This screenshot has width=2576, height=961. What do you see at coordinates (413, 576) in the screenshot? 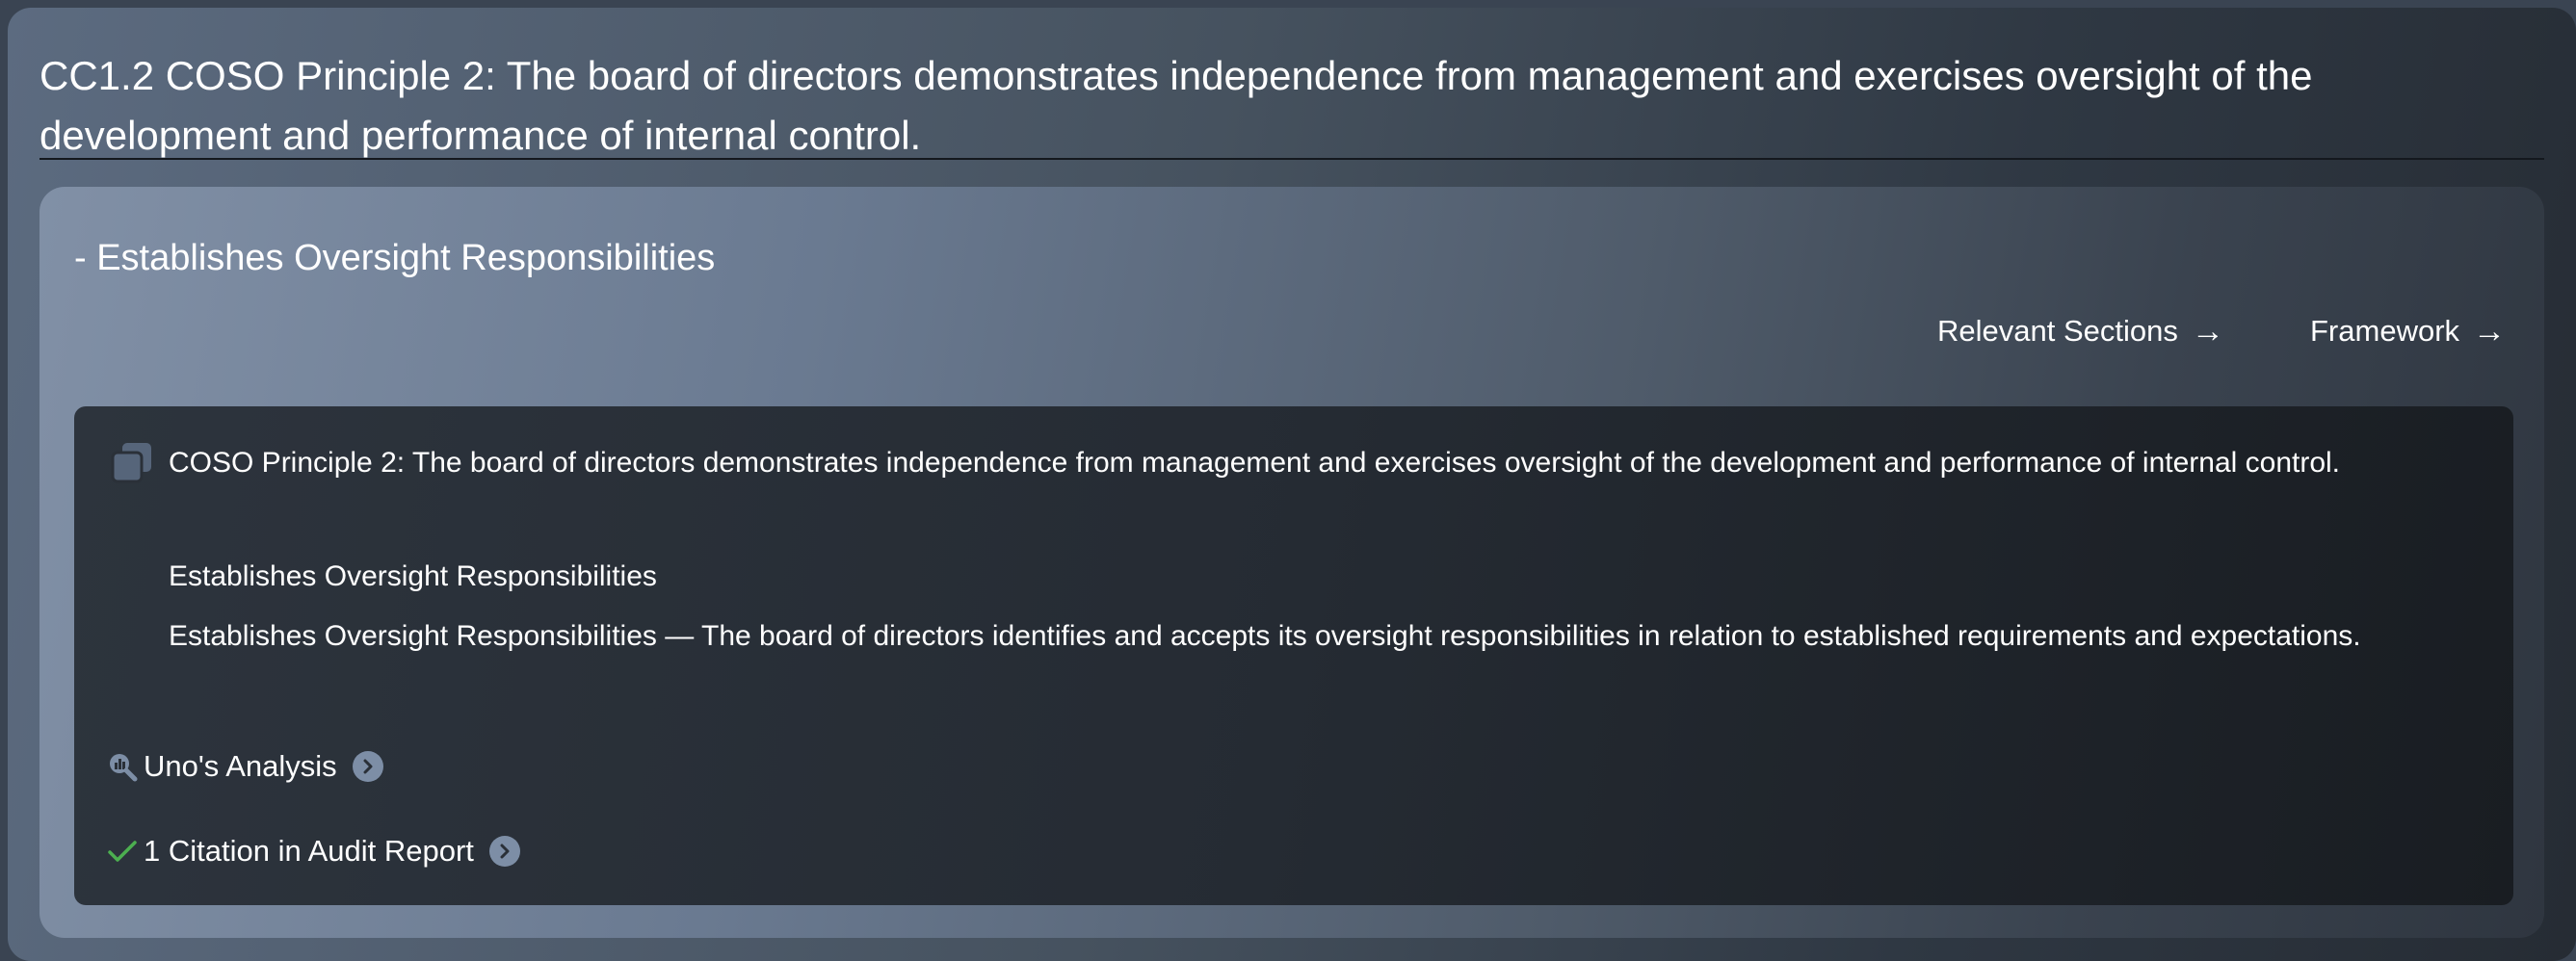
I see `point-of-focus-text: Establishes Oversight Responsibilities` at bounding box center [413, 576].